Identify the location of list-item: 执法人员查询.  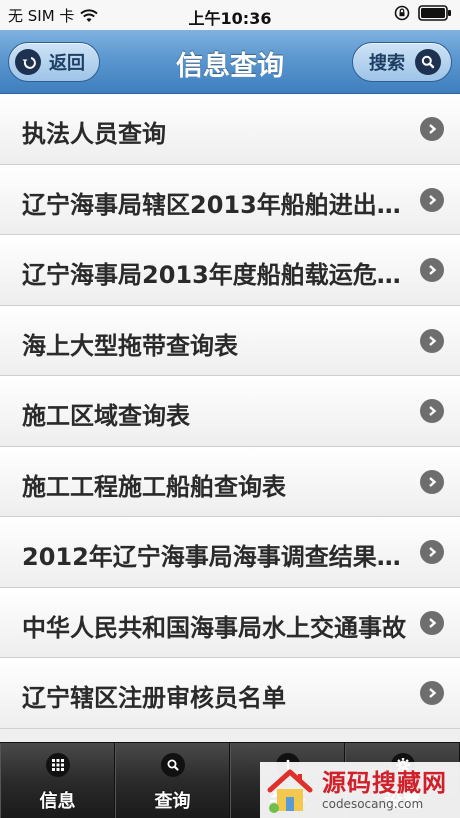
(230, 129).